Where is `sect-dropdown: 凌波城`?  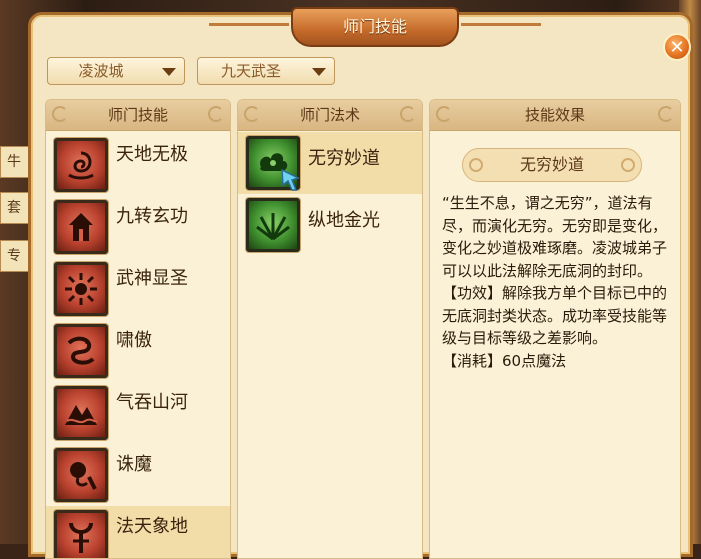
sect-dropdown: 凌波城 is located at coordinates (116, 71).